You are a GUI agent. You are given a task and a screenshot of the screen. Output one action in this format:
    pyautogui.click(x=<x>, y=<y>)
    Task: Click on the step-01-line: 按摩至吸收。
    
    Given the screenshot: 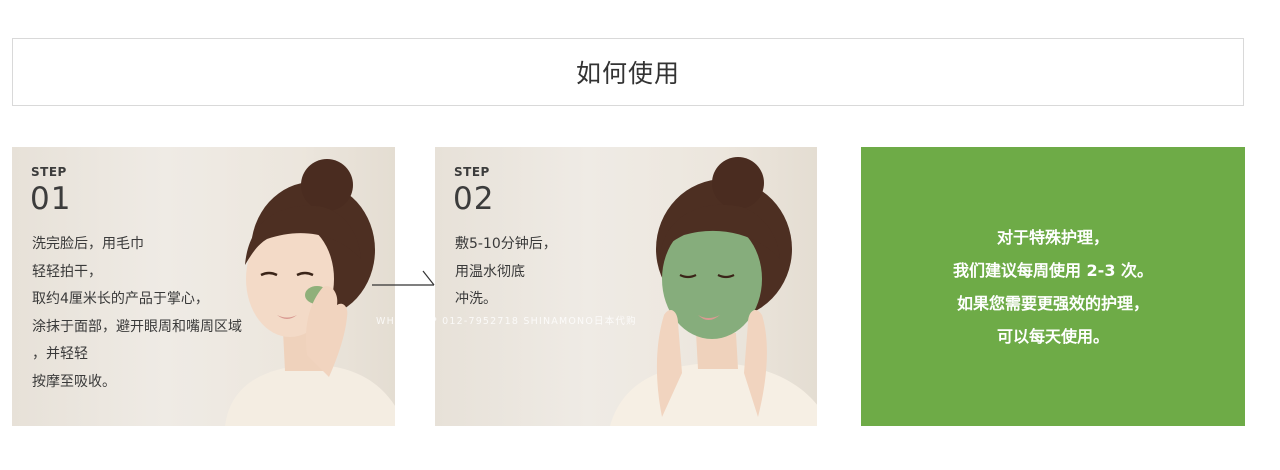 What is the action you would take?
    pyautogui.click(x=74, y=381)
    